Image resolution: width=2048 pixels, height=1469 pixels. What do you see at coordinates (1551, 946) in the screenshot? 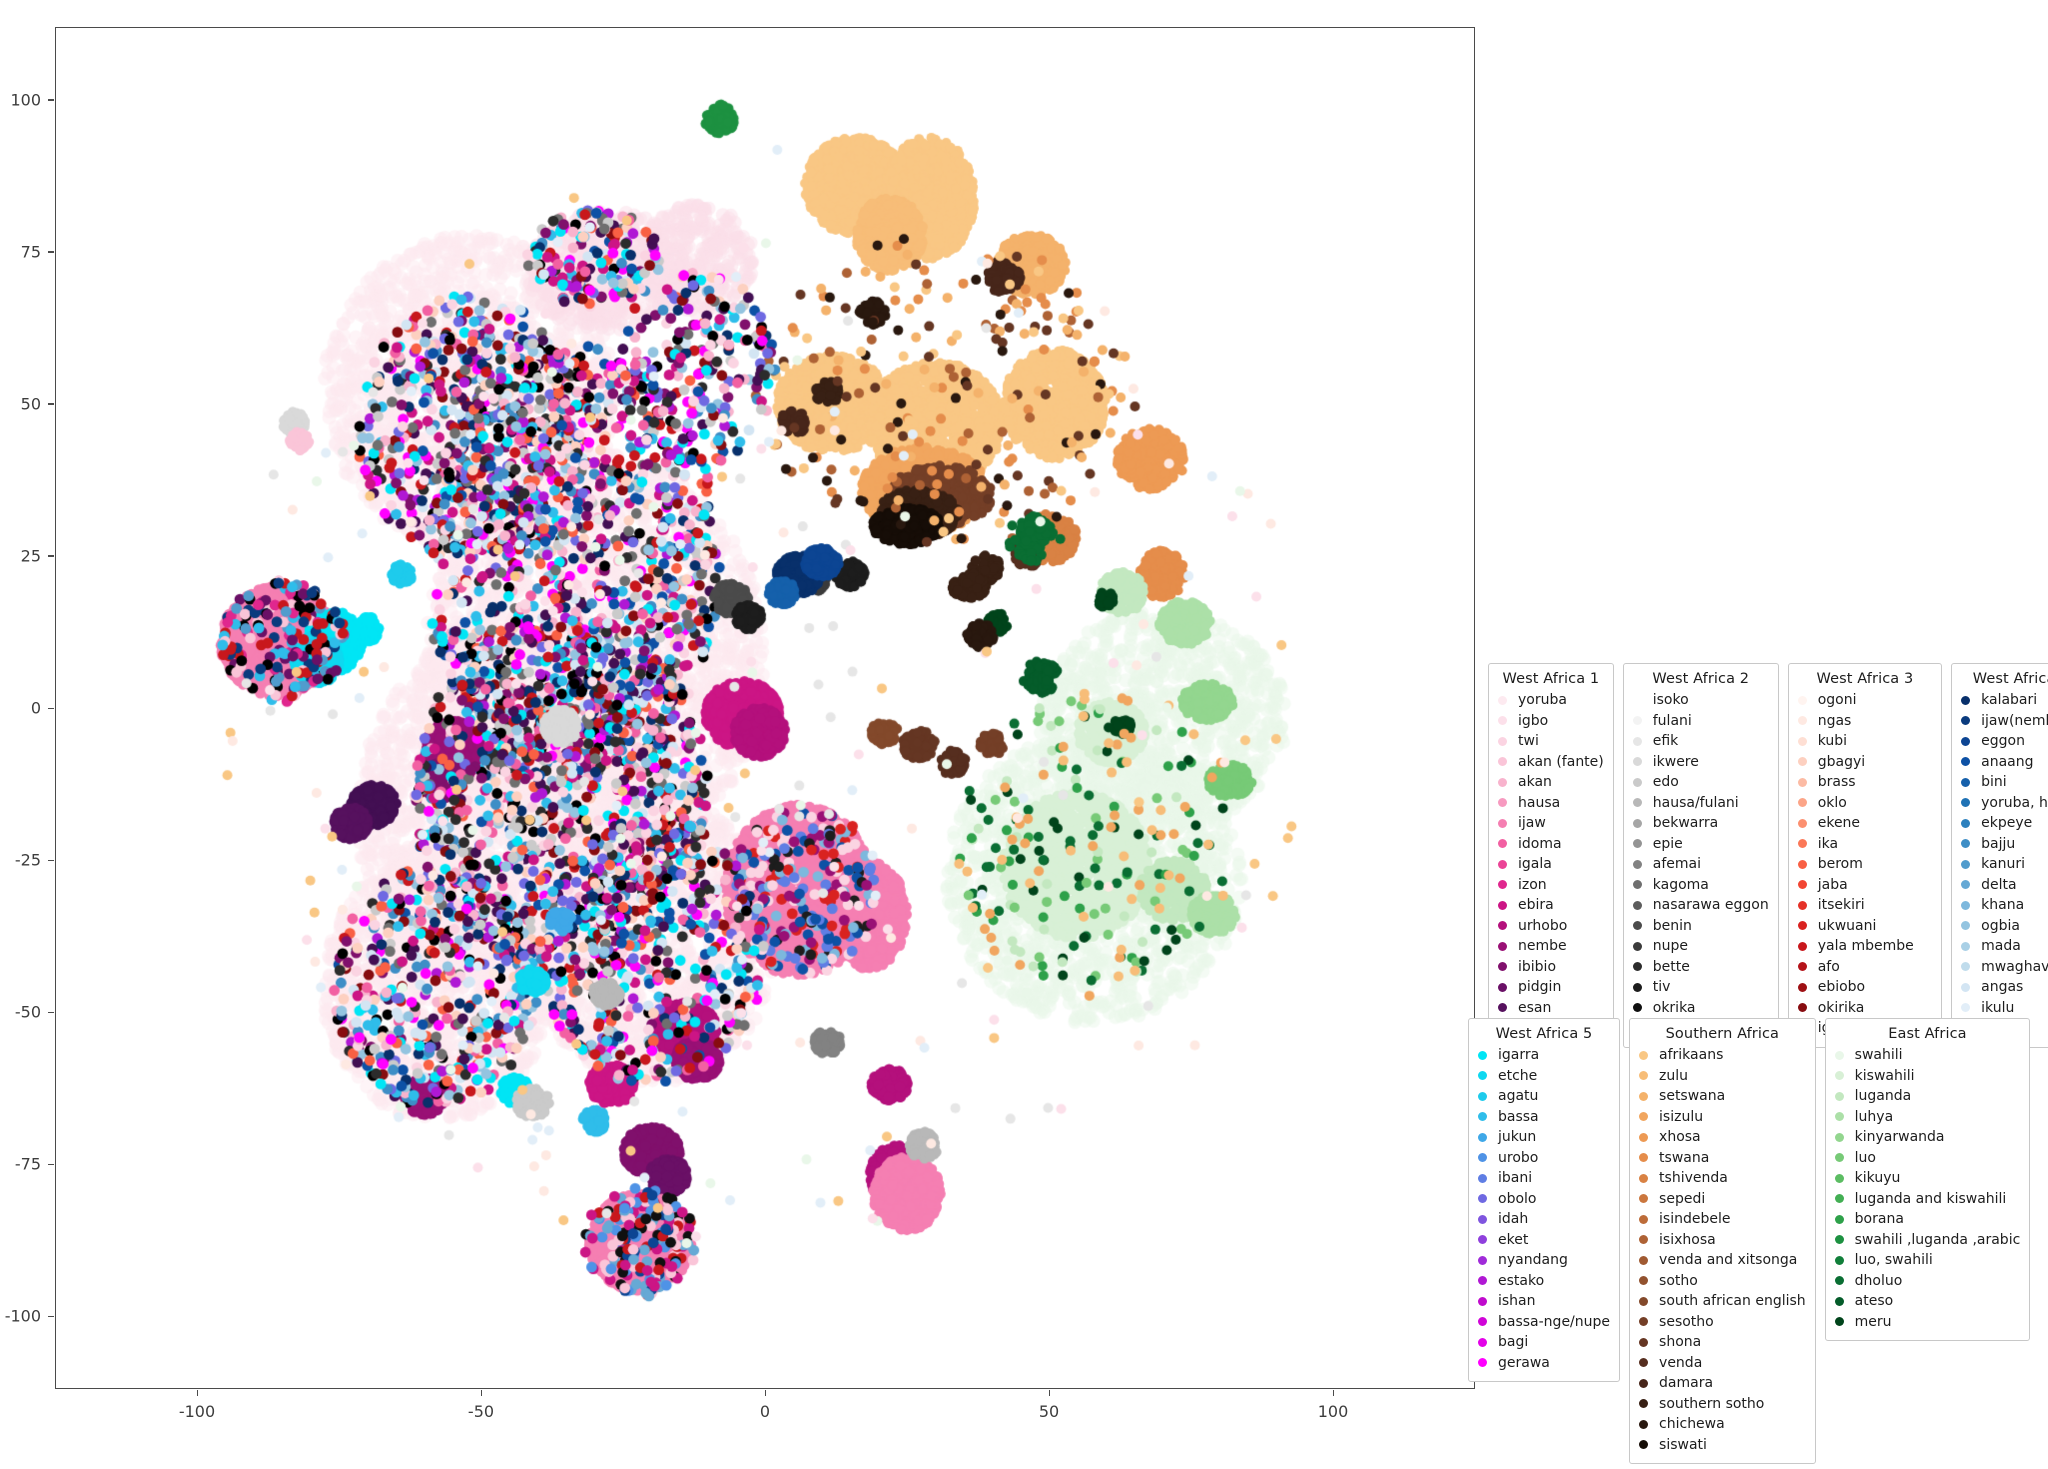
I see `legend-item: nembe` at bounding box center [1551, 946].